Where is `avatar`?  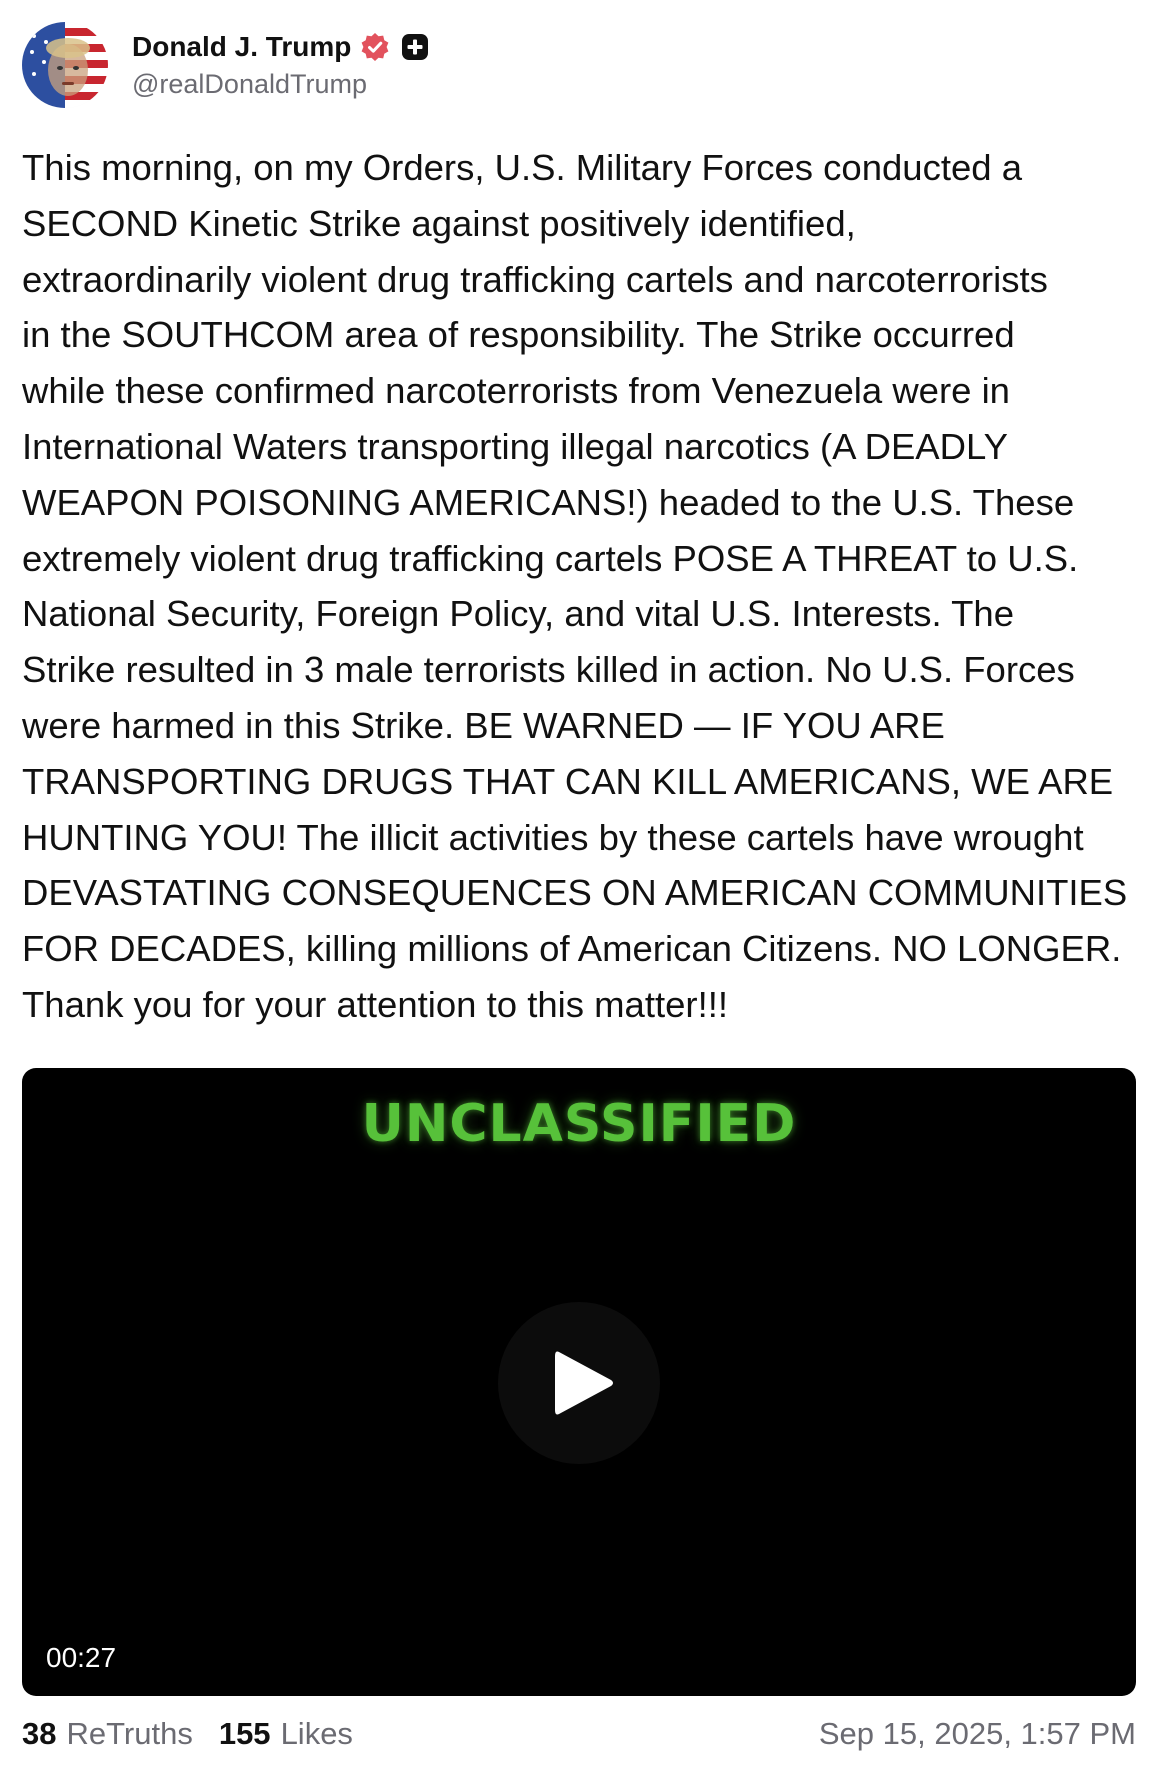 avatar is located at coordinates (65, 65).